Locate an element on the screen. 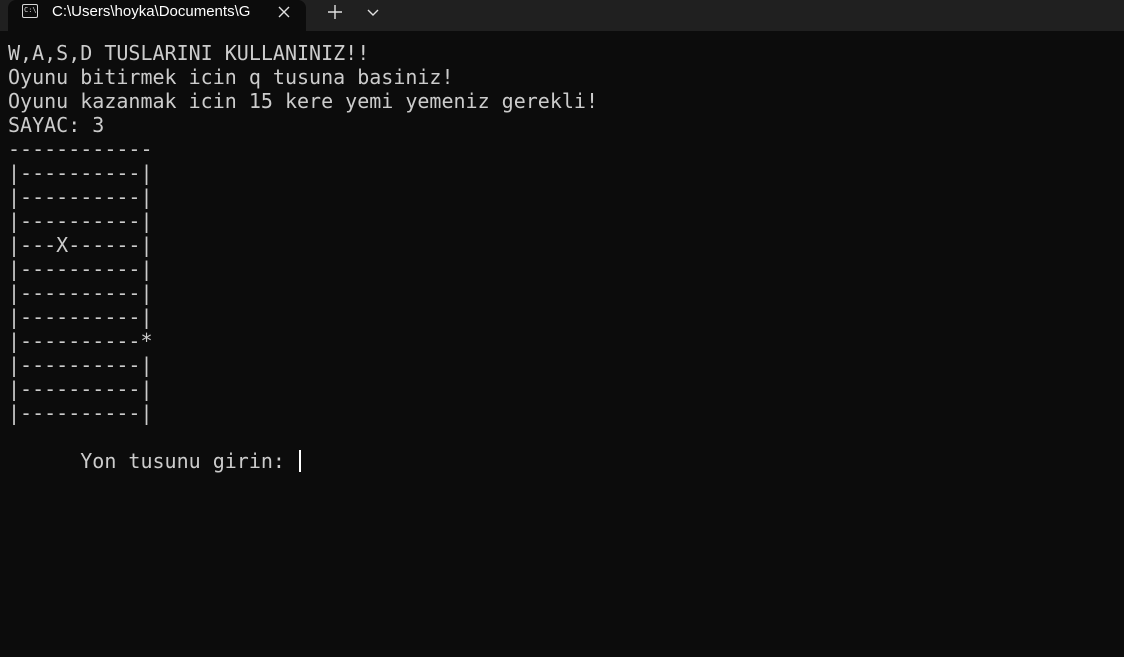 The image size is (1124, 657). chevron-down-icon is located at coordinates (373, 12).